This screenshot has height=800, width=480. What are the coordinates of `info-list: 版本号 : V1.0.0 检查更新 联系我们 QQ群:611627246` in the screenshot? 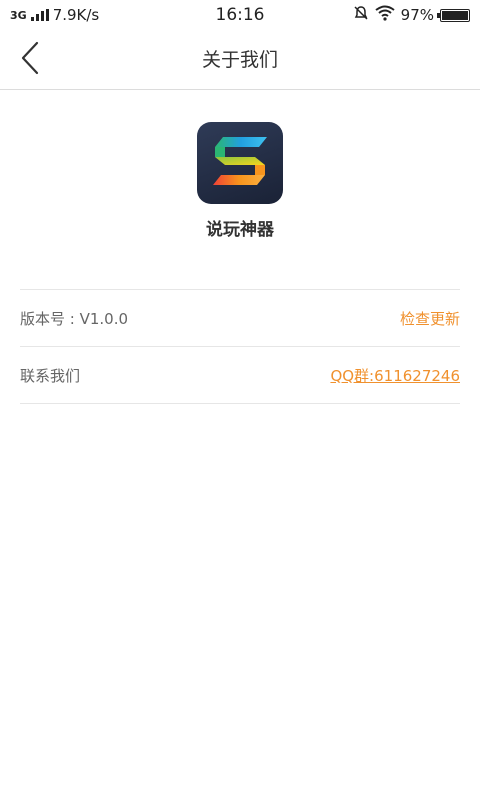 It's located at (240, 346).